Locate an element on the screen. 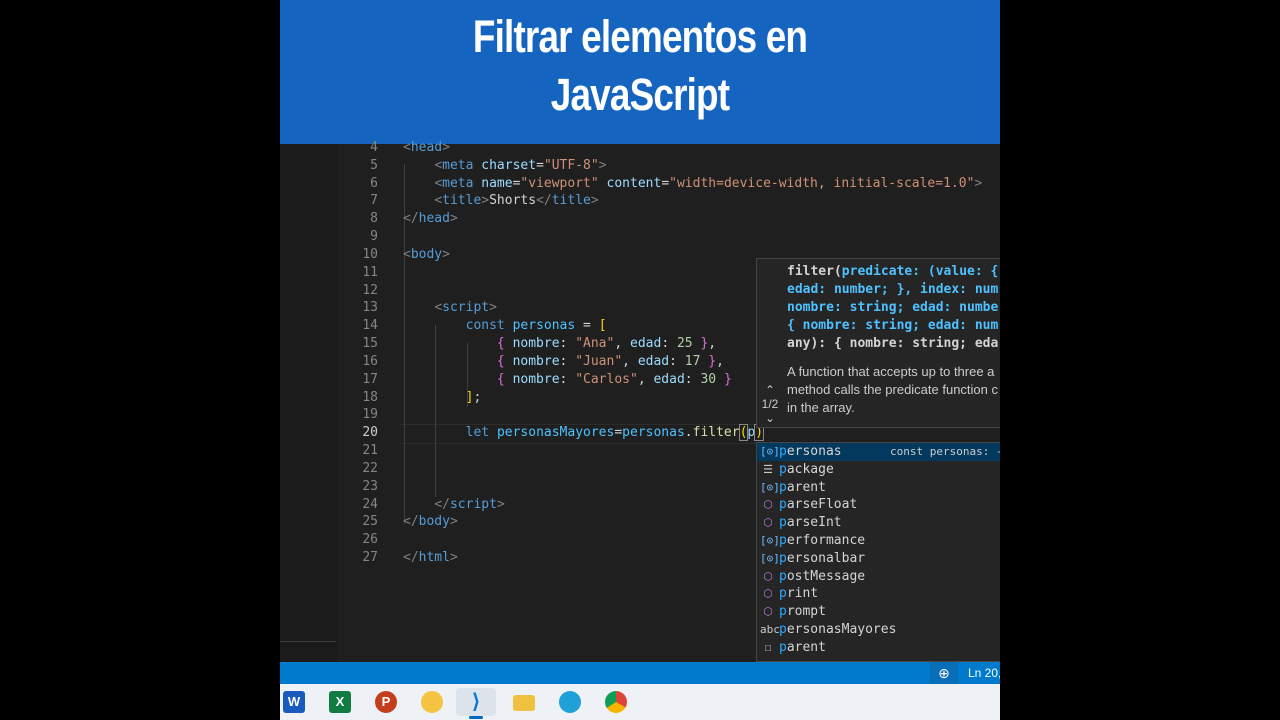 This screenshot has width=1280, height=720. code-line-4: <head> is located at coordinates (426, 147).